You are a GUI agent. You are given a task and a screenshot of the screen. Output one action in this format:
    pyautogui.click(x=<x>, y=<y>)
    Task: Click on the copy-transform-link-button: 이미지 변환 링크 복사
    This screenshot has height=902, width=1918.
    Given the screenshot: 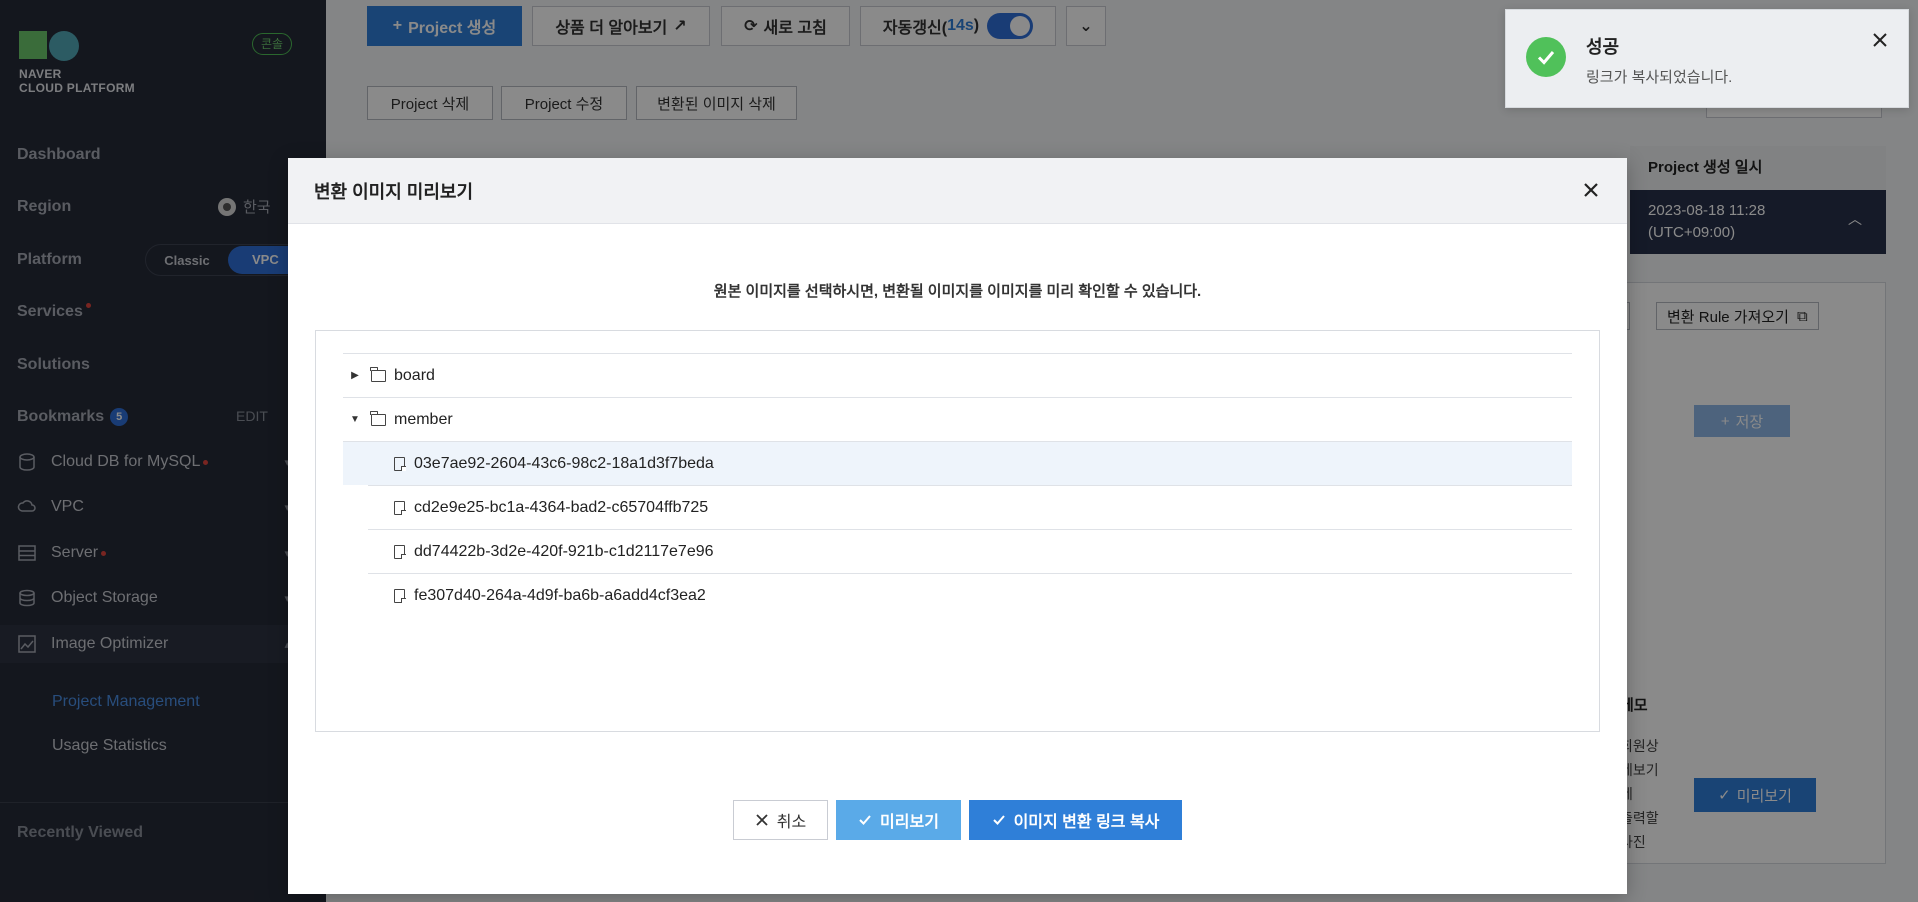 What is the action you would take?
    pyautogui.click(x=1075, y=820)
    